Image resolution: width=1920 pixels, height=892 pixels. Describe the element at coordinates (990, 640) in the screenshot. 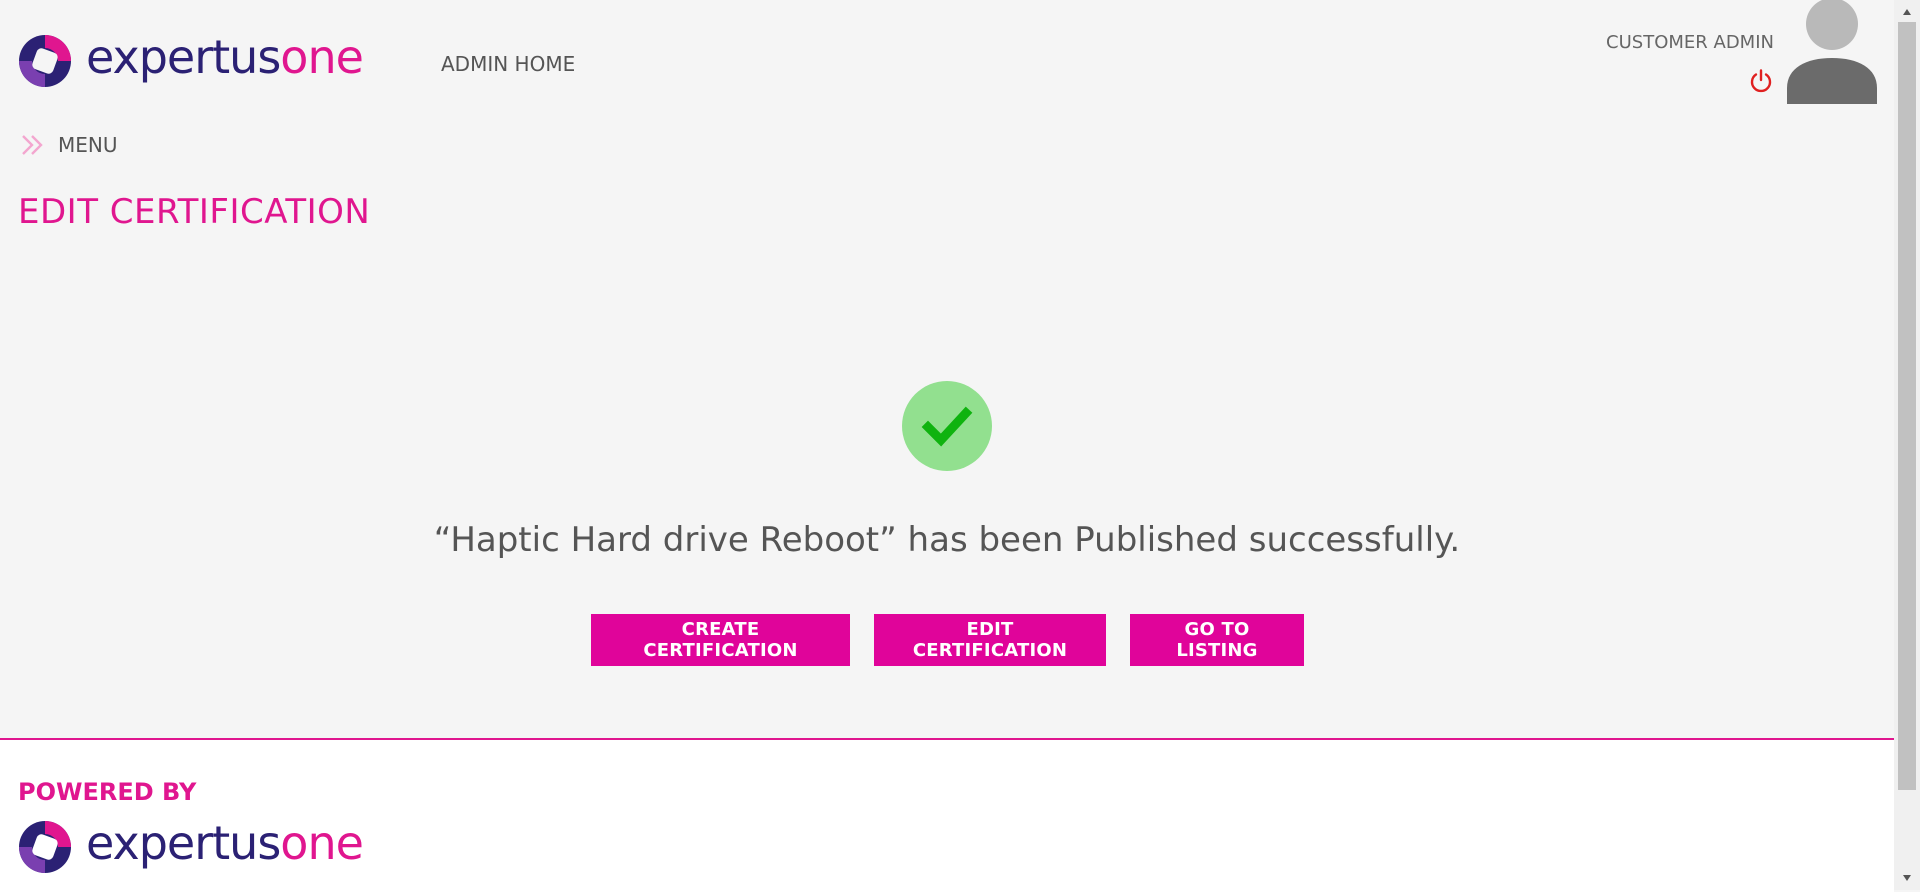

I see `edit-certification-button: EDIT CERTIFICATION` at that location.